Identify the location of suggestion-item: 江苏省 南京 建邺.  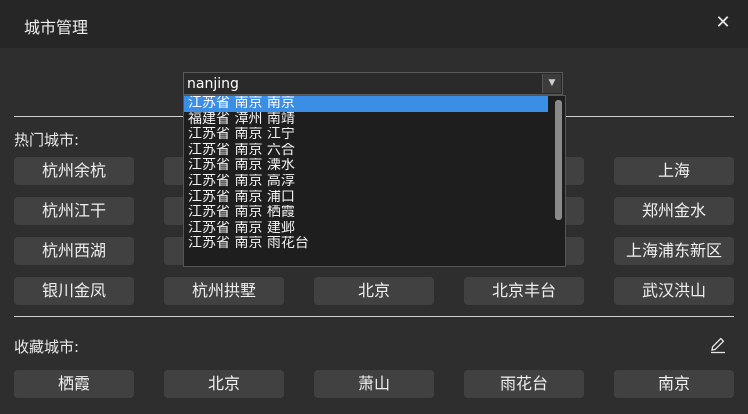
(366, 229).